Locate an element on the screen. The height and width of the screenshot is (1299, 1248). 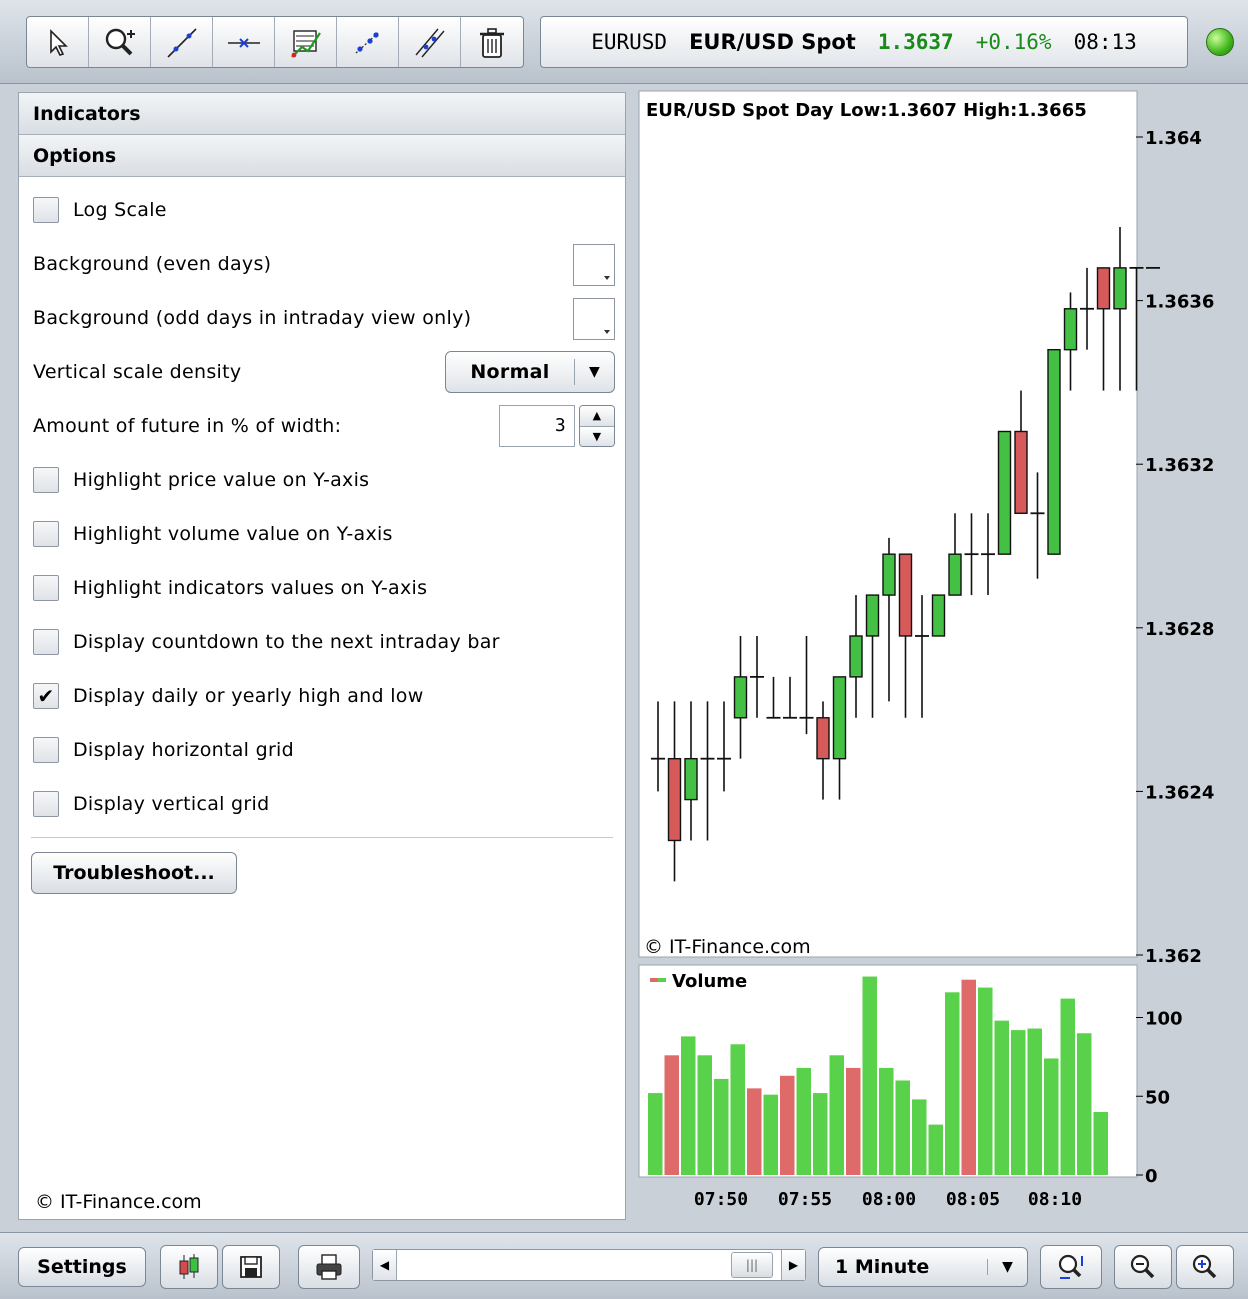
channel-tool-button is located at coordinates (368, 42).